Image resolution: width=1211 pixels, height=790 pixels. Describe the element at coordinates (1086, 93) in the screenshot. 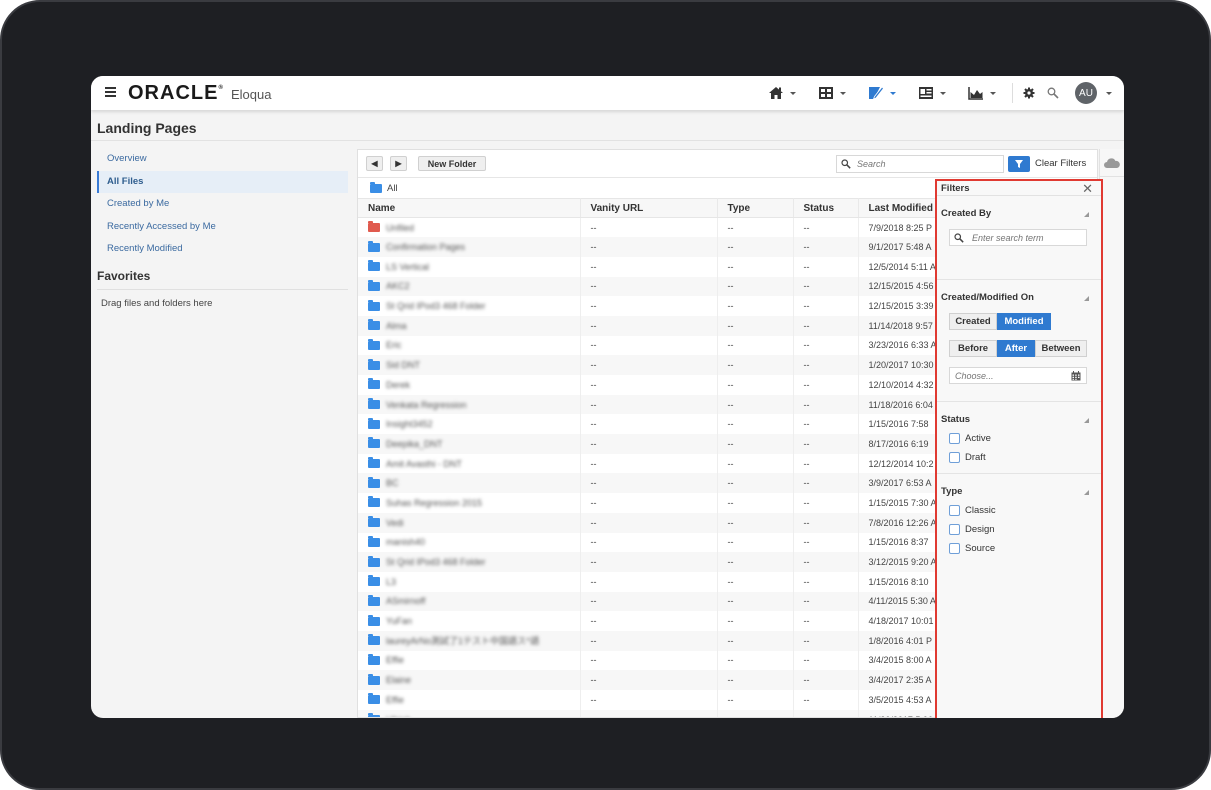

I see `avatar: AU` at that location.